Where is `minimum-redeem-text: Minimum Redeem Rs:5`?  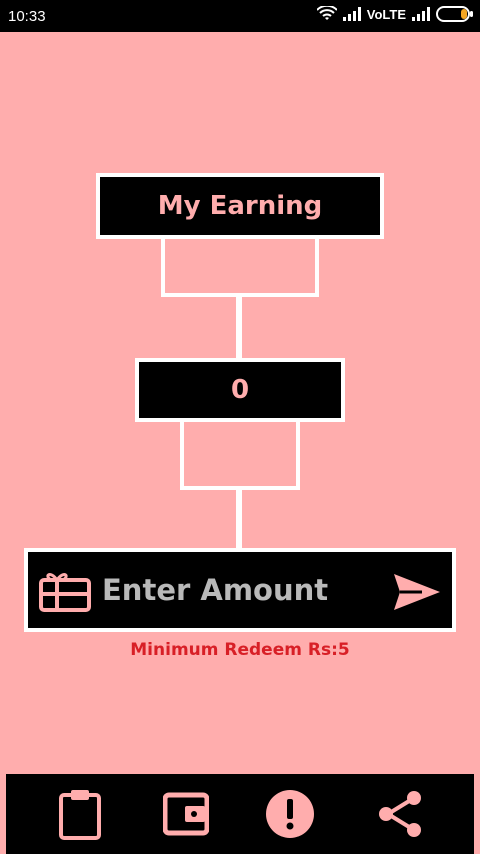 minimum-redeem-text: Minimum Redeem Rs:5 is located at coordinates (240, 650).